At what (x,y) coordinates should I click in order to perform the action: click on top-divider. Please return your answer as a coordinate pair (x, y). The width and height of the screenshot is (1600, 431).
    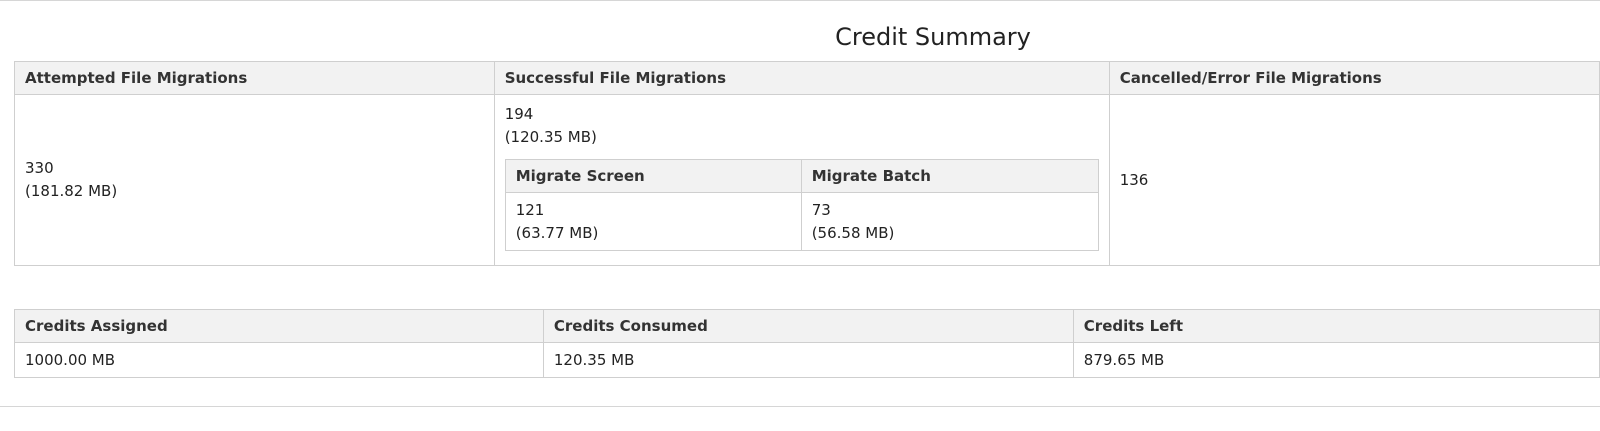
    Looking at the image, I should click on (800, 0).